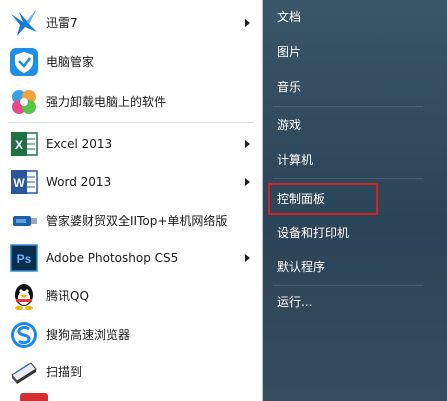 The height and width of the screenshot is (401, 447). I want to click on program-label: 搜狗高速浏览器, so click(88, 334).